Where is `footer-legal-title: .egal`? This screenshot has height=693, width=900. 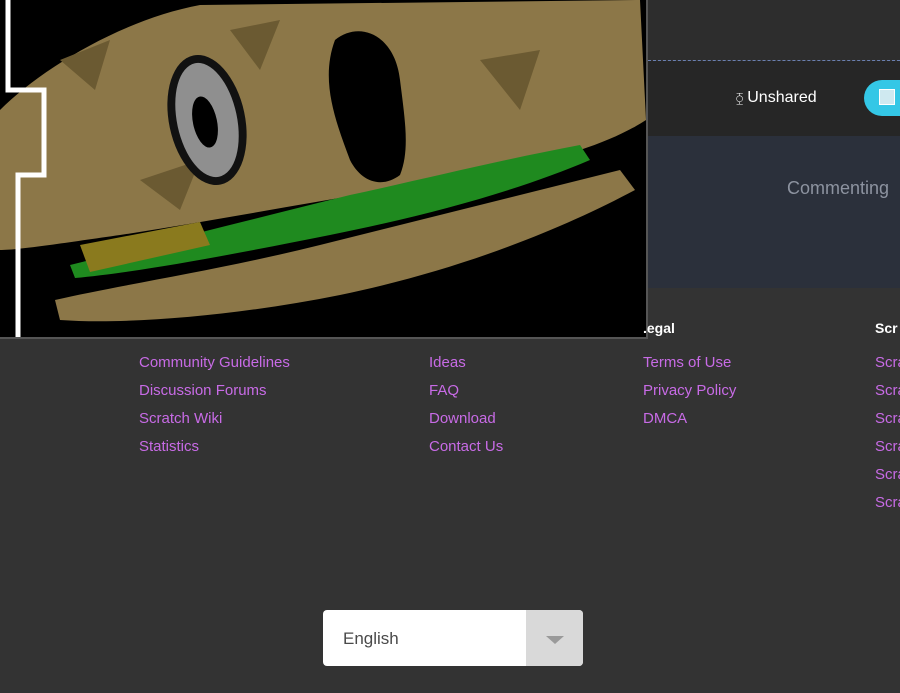 footer-legal-title: .egal is located at coordinates (659, 328).